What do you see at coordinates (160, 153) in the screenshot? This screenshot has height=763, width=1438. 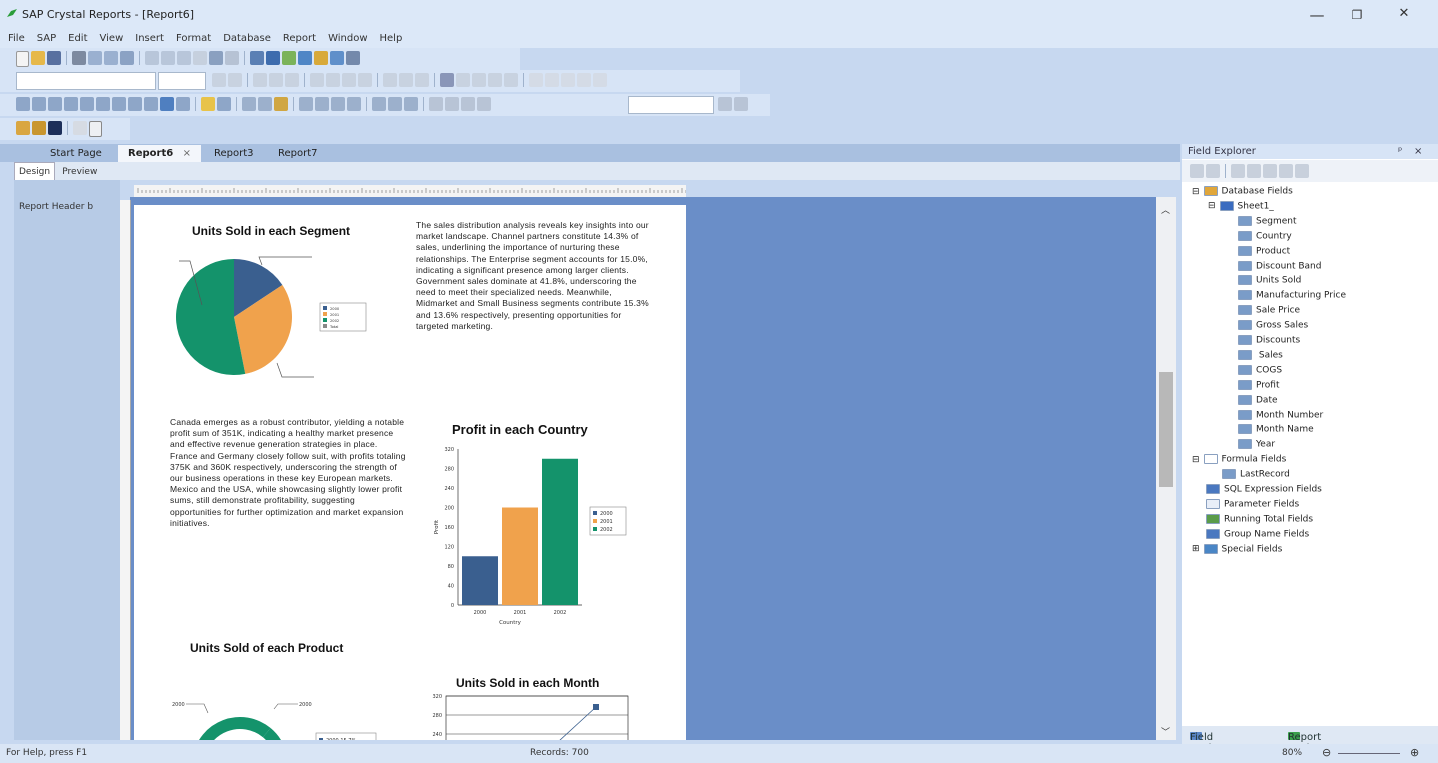 I see `tab-report6: Report6 ×` at bounding box center [160, 153].